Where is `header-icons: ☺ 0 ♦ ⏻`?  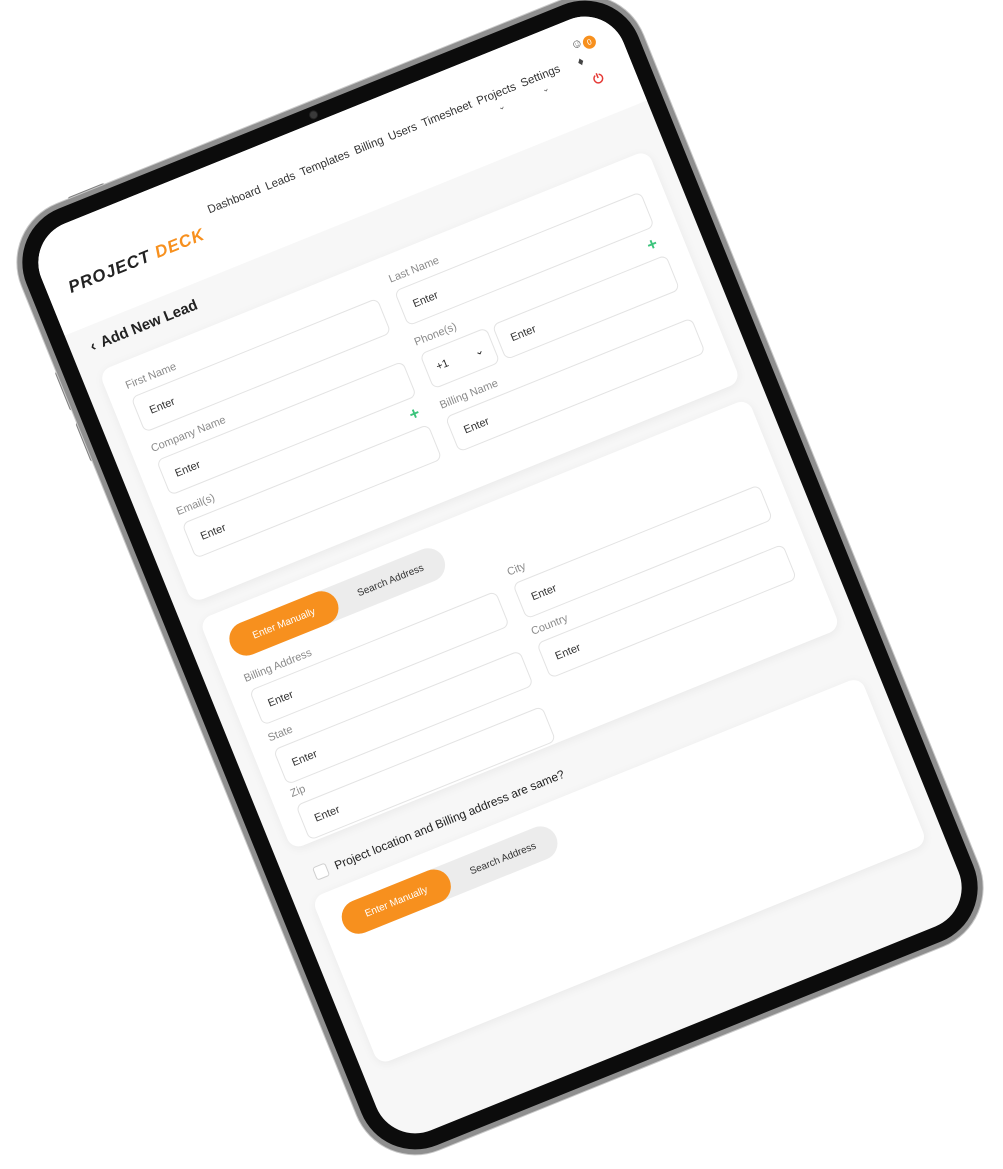
header-icons: ☺ 0 ♦ ⏻ is located at coordinates (596, 61).